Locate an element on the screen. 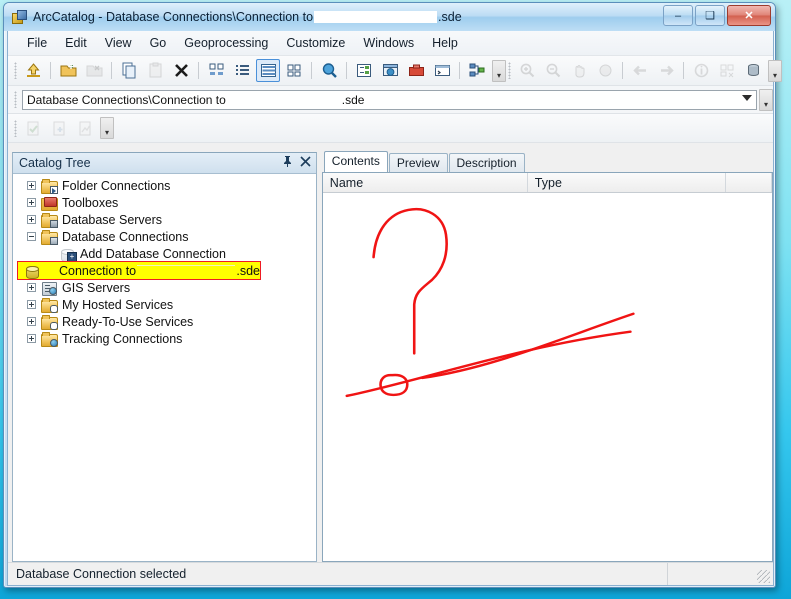  geo-toolbar-grip is located at coordinates (15, 128).